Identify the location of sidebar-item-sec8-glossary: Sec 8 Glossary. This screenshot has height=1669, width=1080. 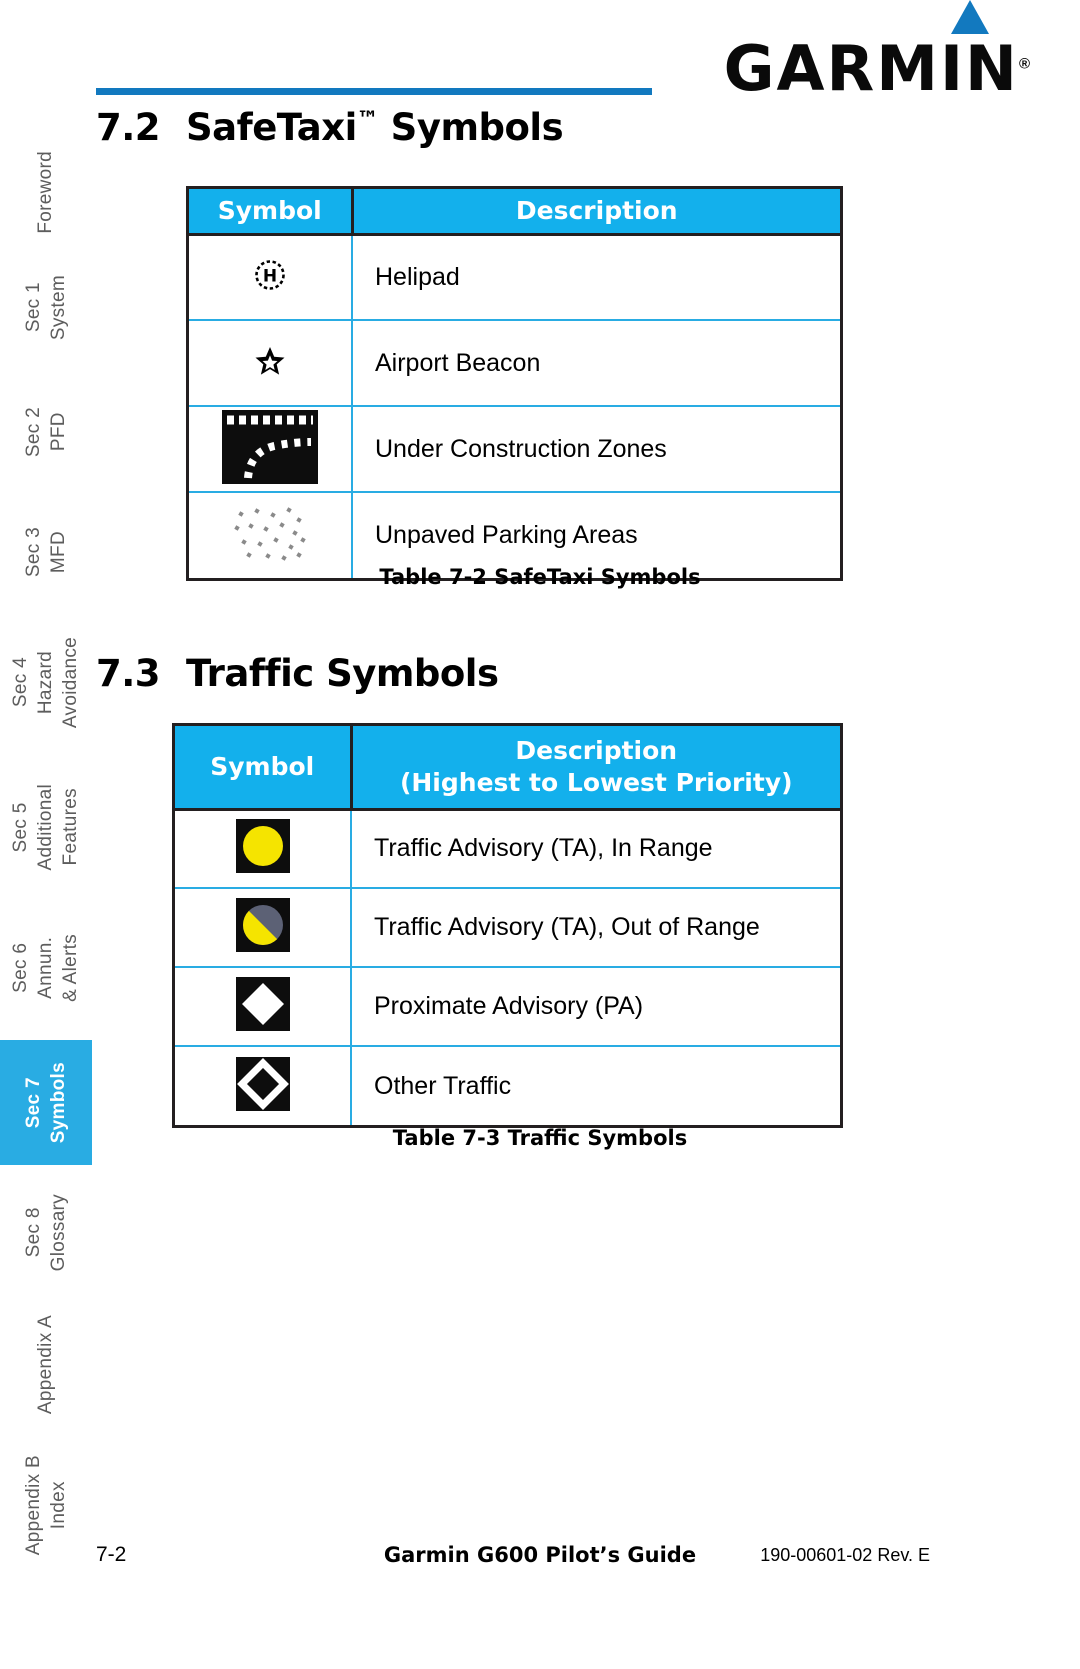
(46, 1232).